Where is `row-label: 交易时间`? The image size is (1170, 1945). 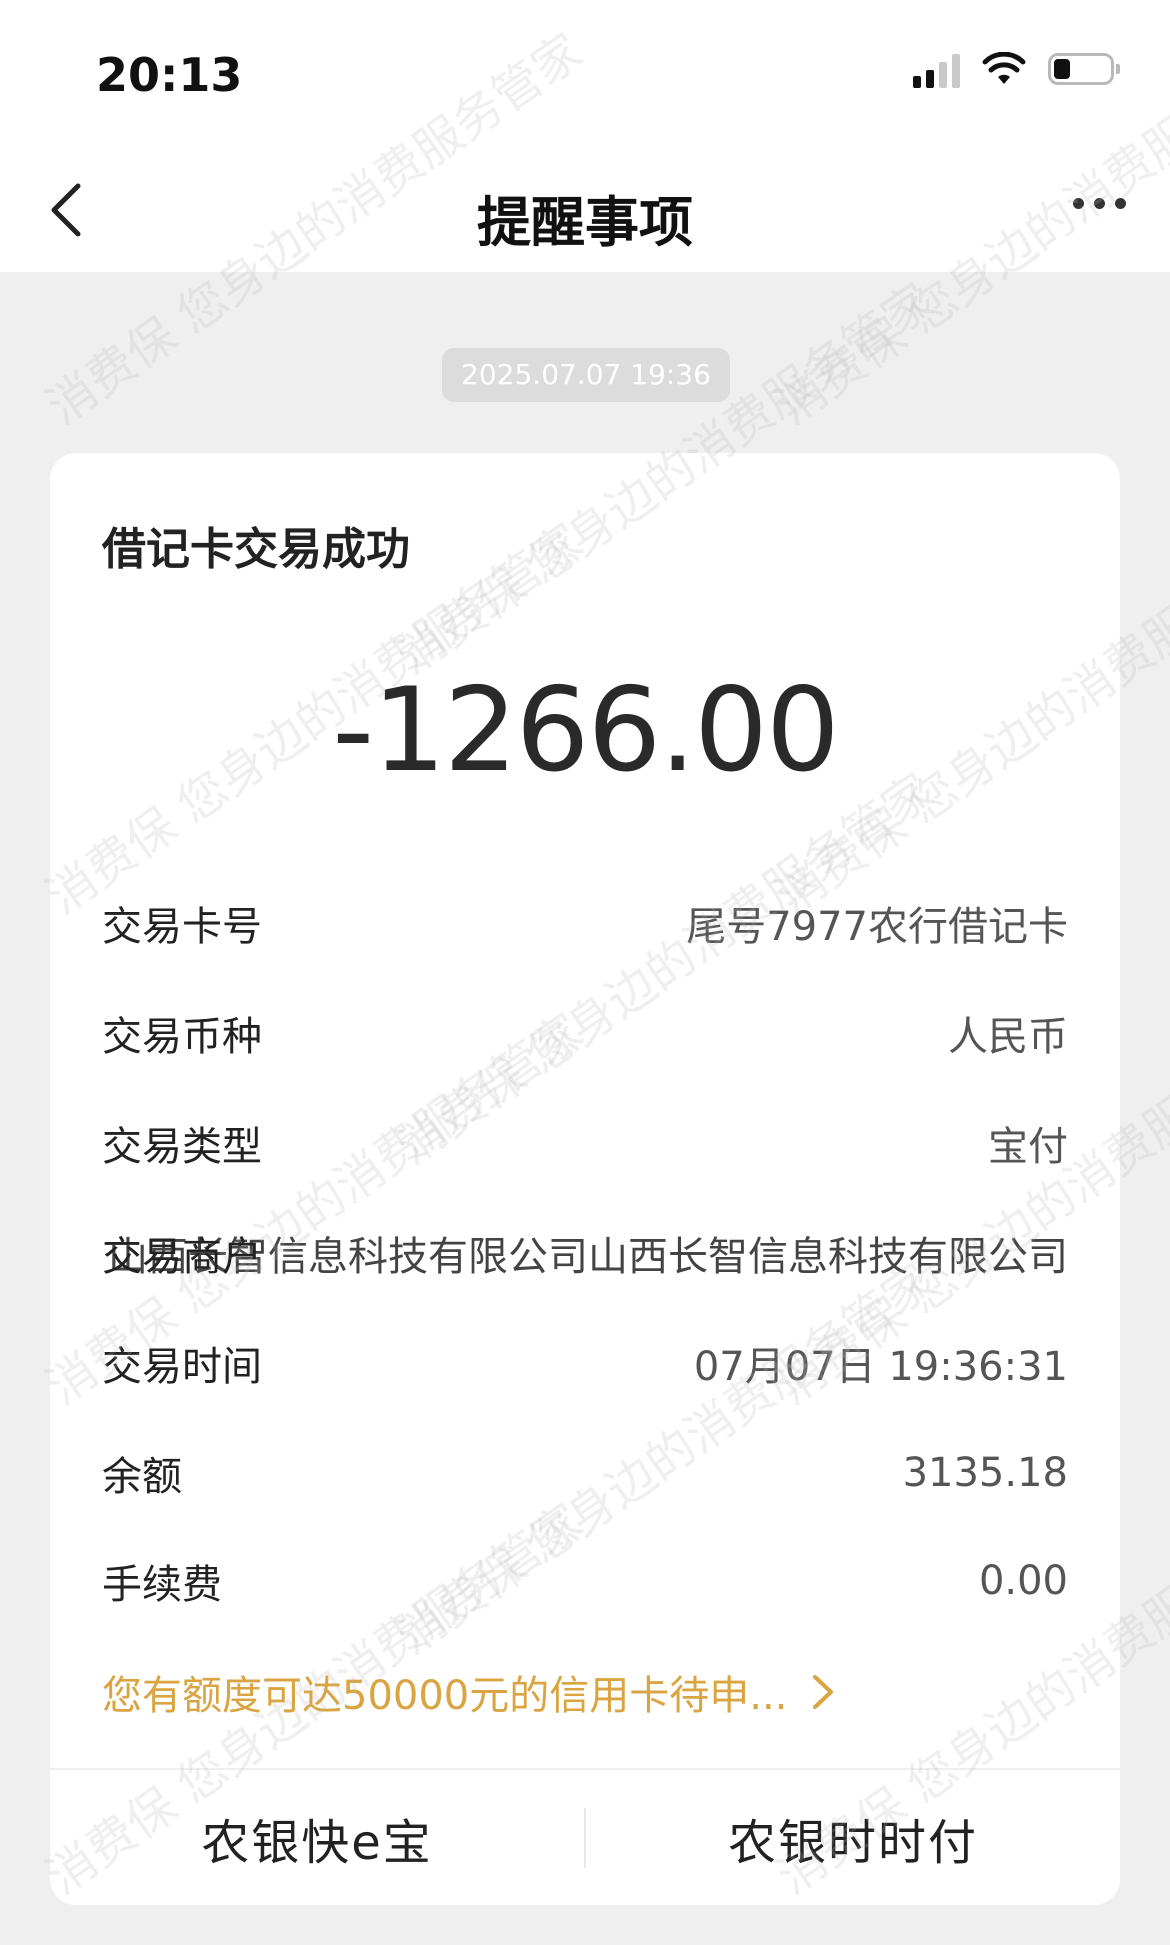 row-label: 交易时间 is located at coordinates (182, 1367).